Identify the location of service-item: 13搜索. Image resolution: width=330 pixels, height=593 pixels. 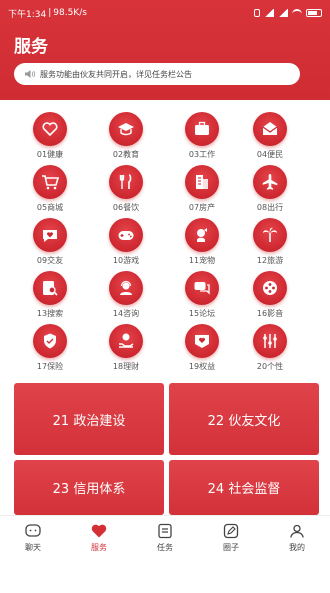
(50, 299).